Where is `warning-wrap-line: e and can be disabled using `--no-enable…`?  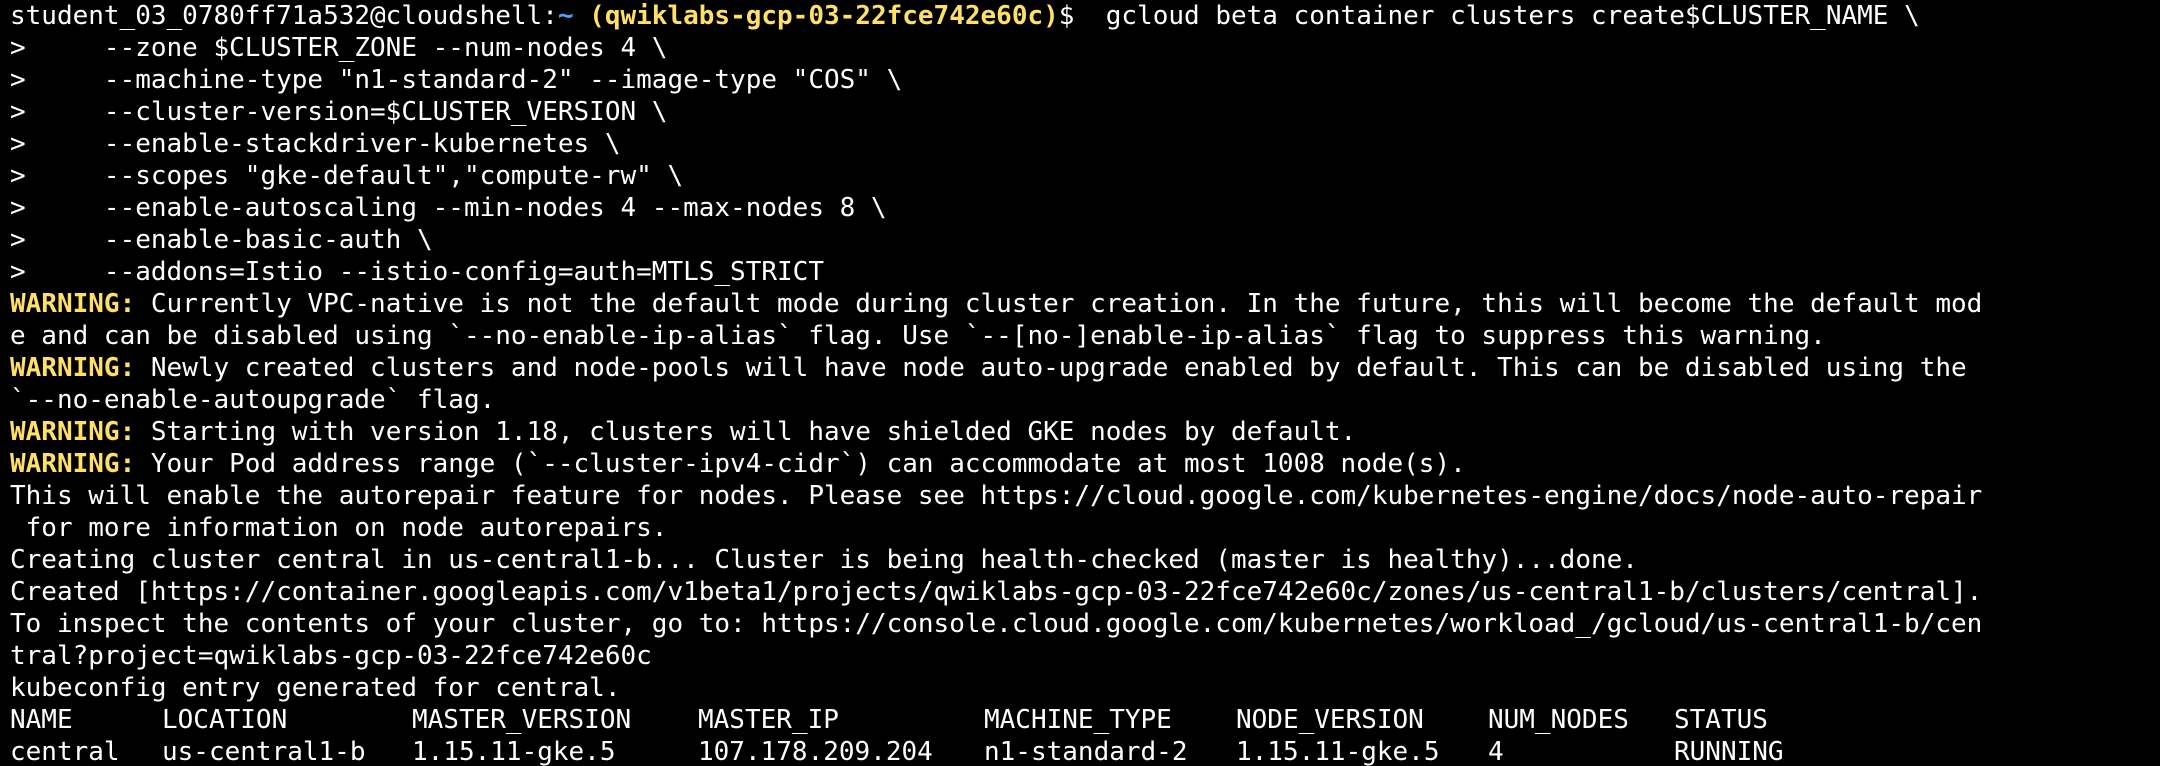
warning-wrap-line: e and can be disabled using `--no-enable… is located at coordinates (918, 336).